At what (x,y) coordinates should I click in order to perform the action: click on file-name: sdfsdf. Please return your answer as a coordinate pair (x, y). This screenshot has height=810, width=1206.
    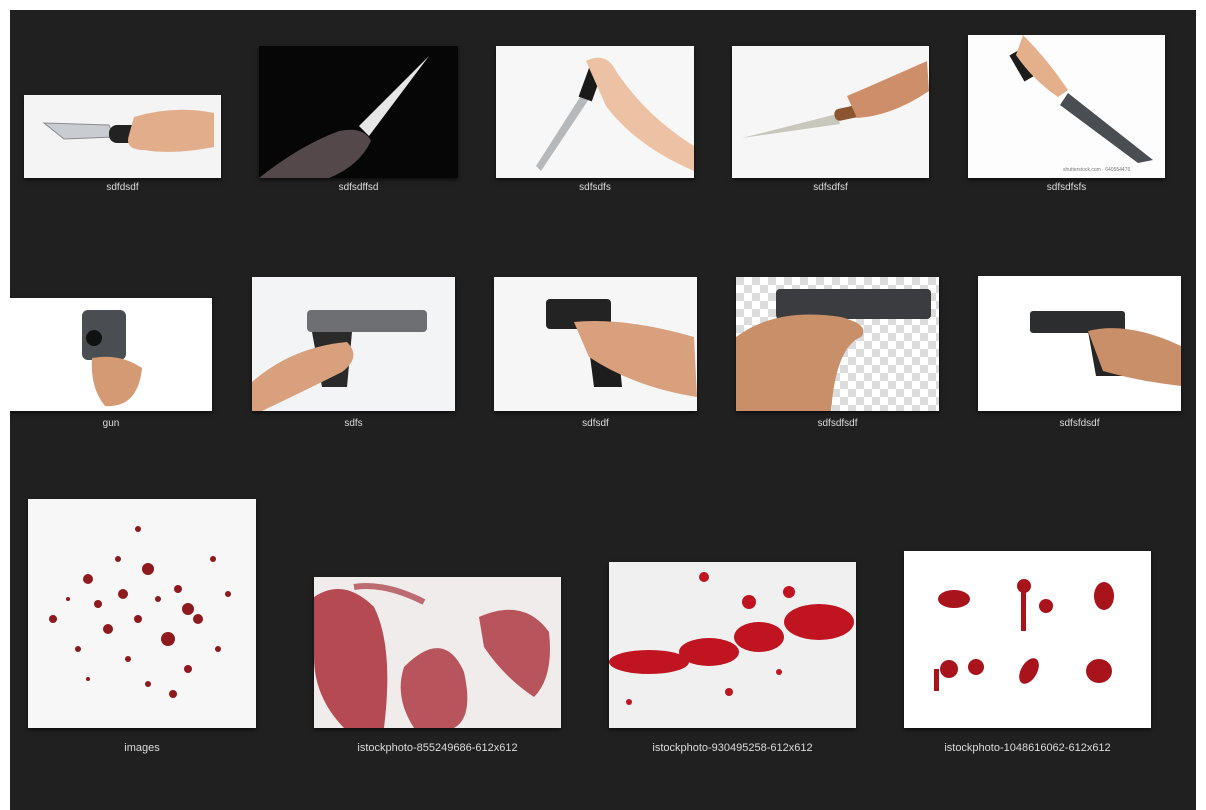
    Looking at the image, I should click on (595, 423).